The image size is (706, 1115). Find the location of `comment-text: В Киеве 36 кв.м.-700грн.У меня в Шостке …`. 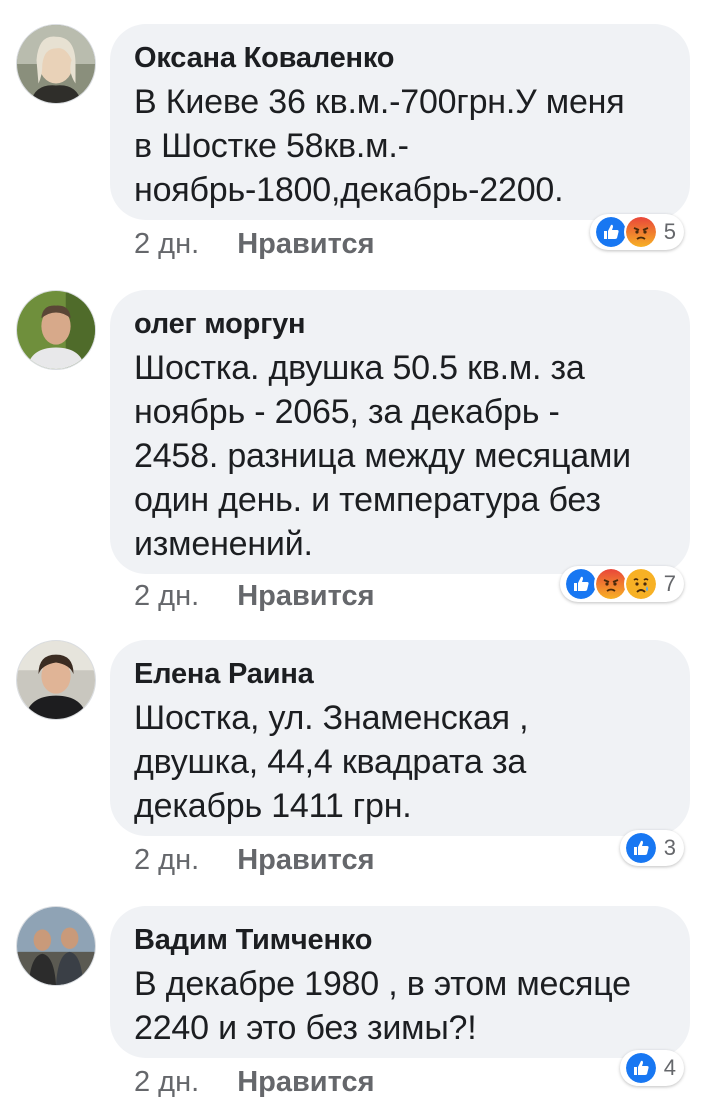

comment-text: В Киеве 36 кв.м.-700грн.У меня в Шостке … is located at coordinates (400, 146).